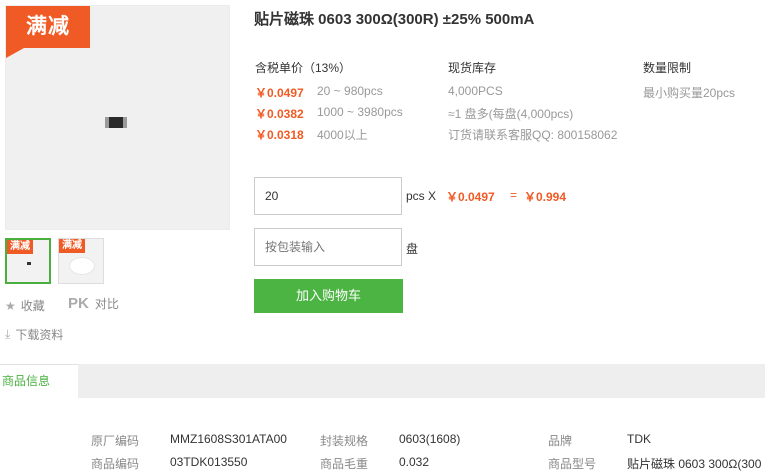 This screenshot has width=765, height=473. What do you see at coordinates (689, 93) in the screenshot?
I see `limit-min: 最小购买量20pcs` at bounding box center [689, 93].